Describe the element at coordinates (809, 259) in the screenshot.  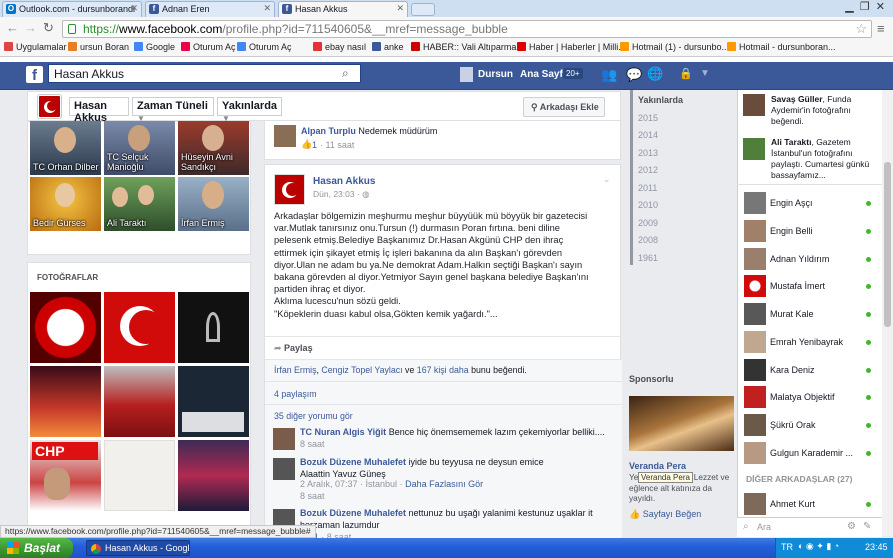
I see `chat-friend: Adnan Yıldırım` at that location.